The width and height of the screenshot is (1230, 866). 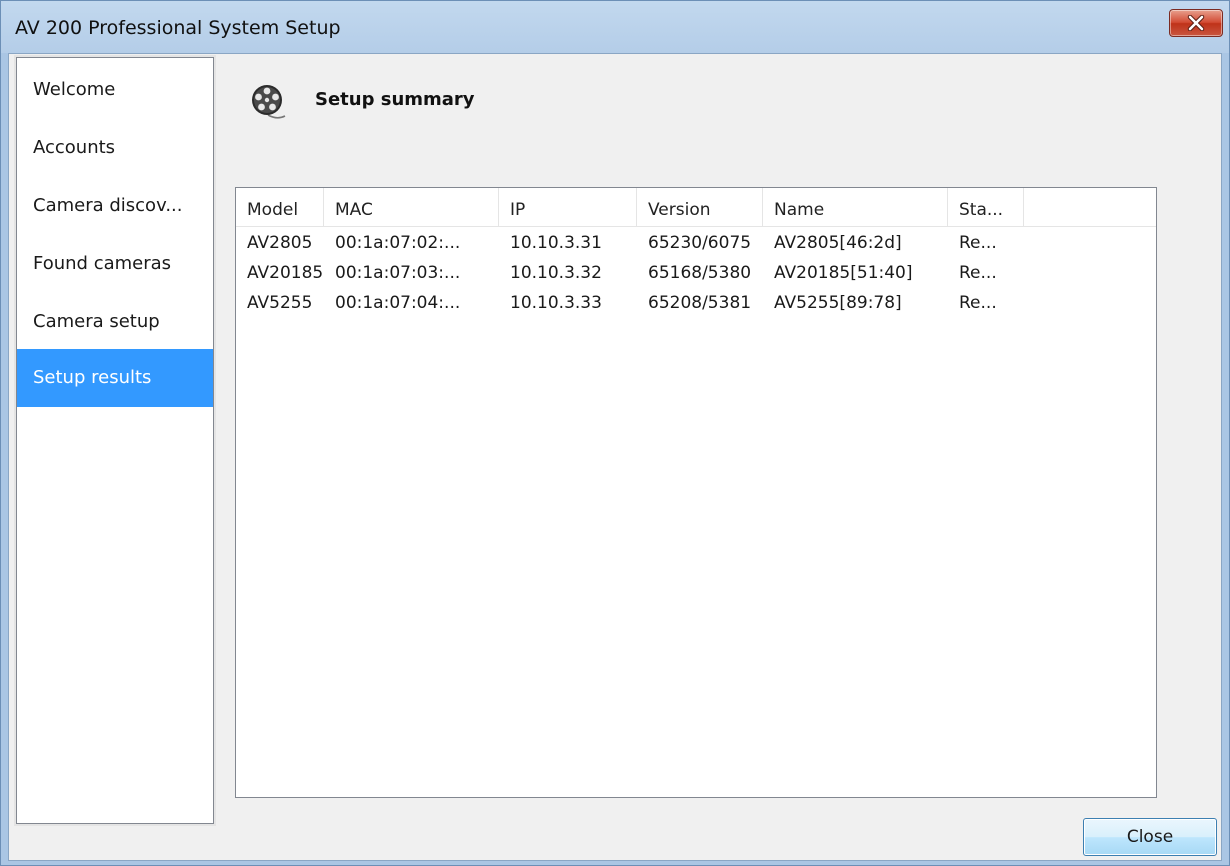 I want to click on cell-model: AV5255, so click(x=280, y=303).